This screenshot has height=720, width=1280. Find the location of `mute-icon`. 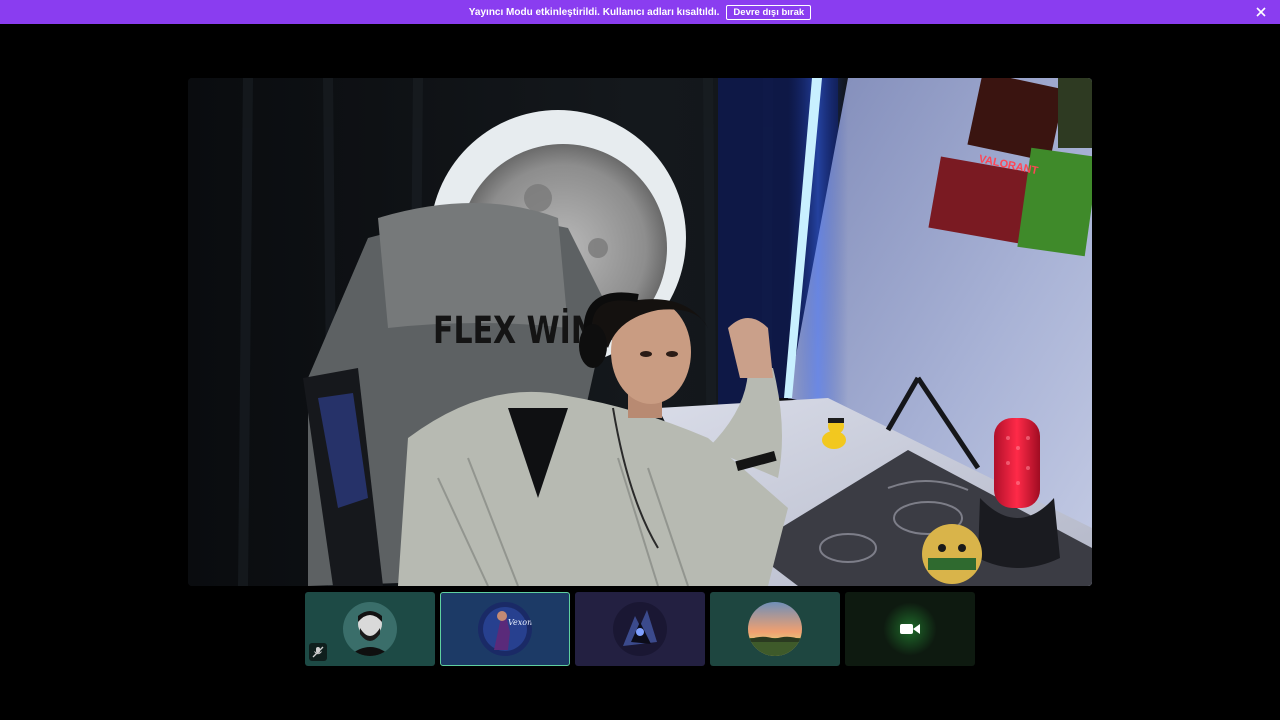

mute-icon is located at coordinates (318, 652).